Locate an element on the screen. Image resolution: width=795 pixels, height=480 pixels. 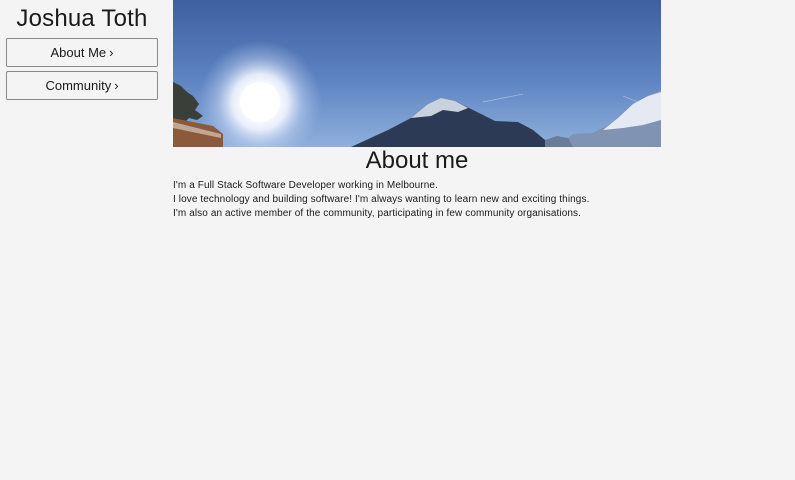
site-name: Joshua Toth is located at coordinates (82, 18).